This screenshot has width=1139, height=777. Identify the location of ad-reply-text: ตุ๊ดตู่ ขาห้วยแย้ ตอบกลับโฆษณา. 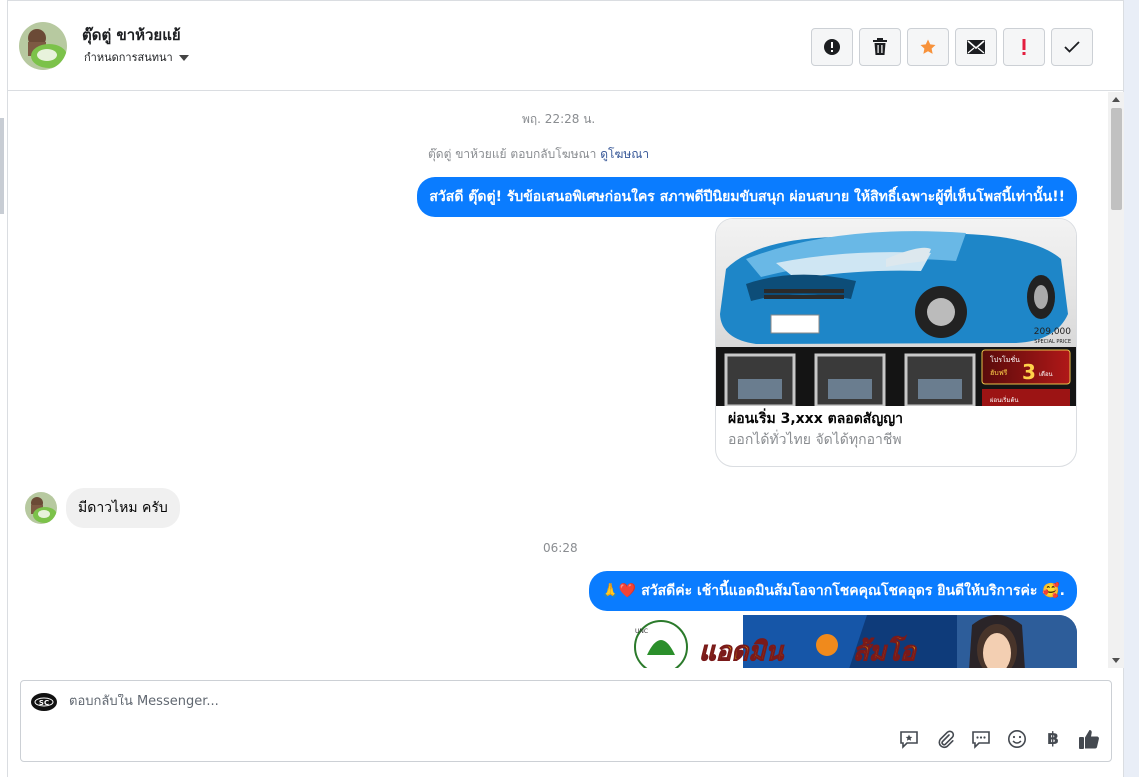
(512, 154).